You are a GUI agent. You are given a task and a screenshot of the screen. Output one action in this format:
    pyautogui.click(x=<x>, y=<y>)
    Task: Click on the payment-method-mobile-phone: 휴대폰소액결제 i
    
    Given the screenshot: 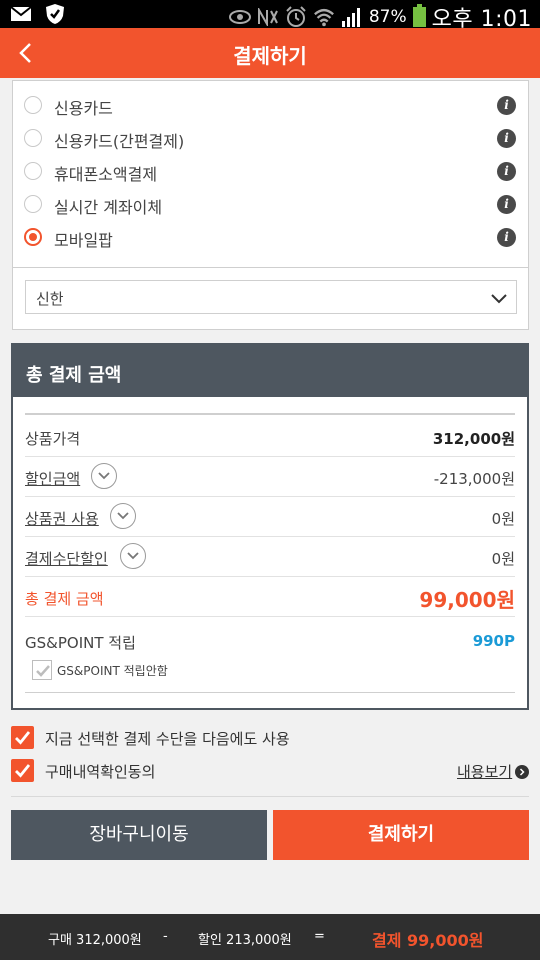 What is the action you would take?
    pyautogui.click(x=270, y=171)
    